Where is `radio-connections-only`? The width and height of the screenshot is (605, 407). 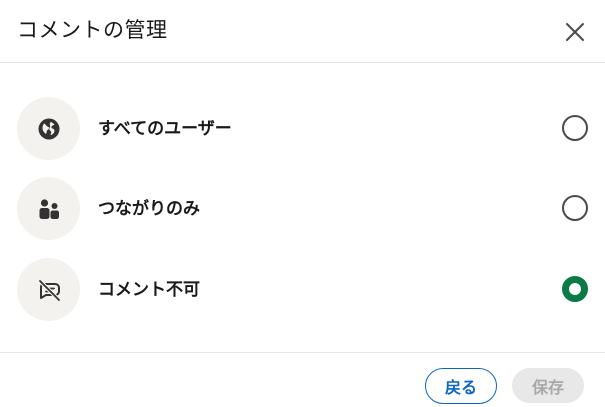
radio-connections-only is located at coordinates (575, 208).